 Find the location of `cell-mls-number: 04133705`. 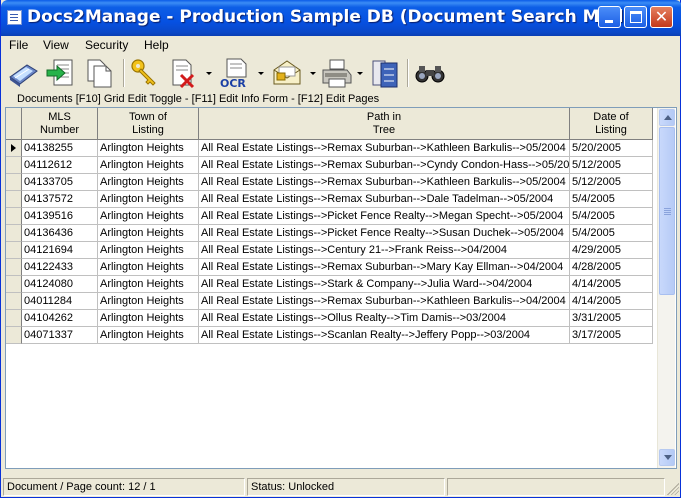

cell-mls-number: 04133705 is located at coordinates (60, 182).